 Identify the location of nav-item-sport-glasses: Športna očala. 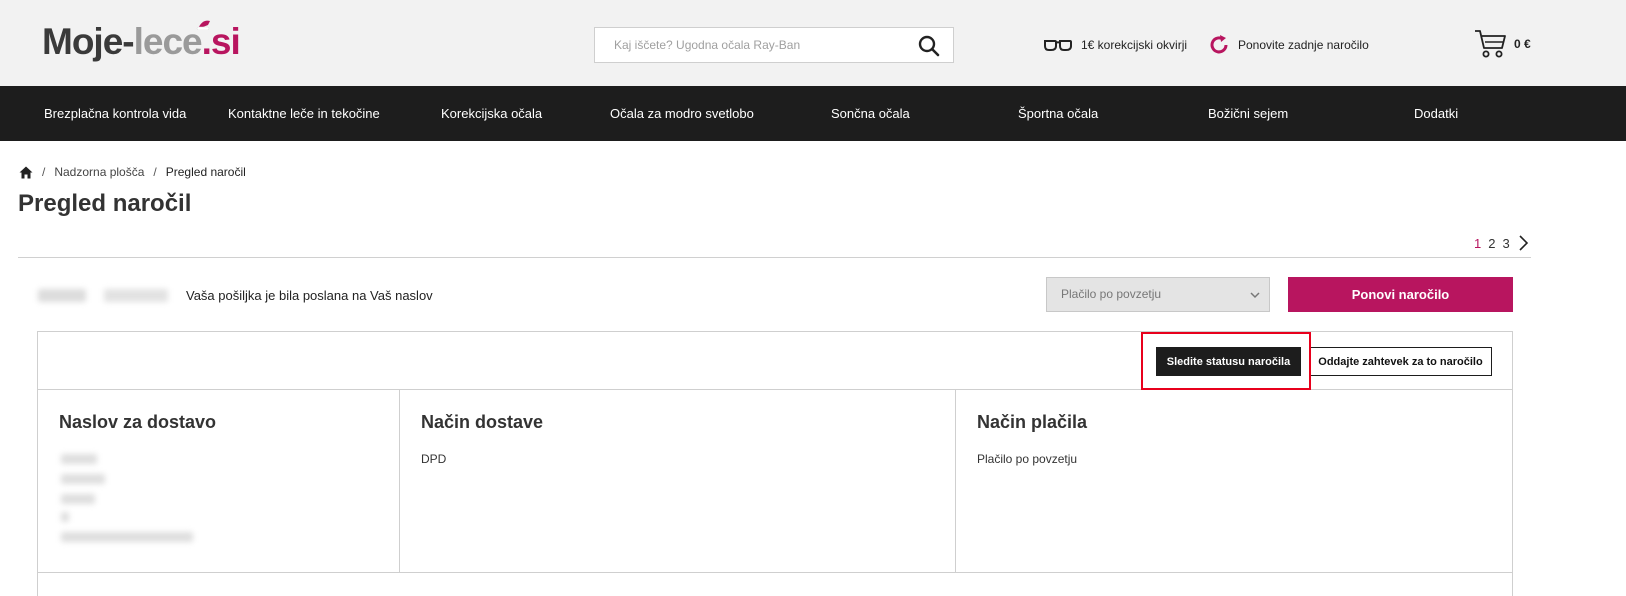
(1058, 113).